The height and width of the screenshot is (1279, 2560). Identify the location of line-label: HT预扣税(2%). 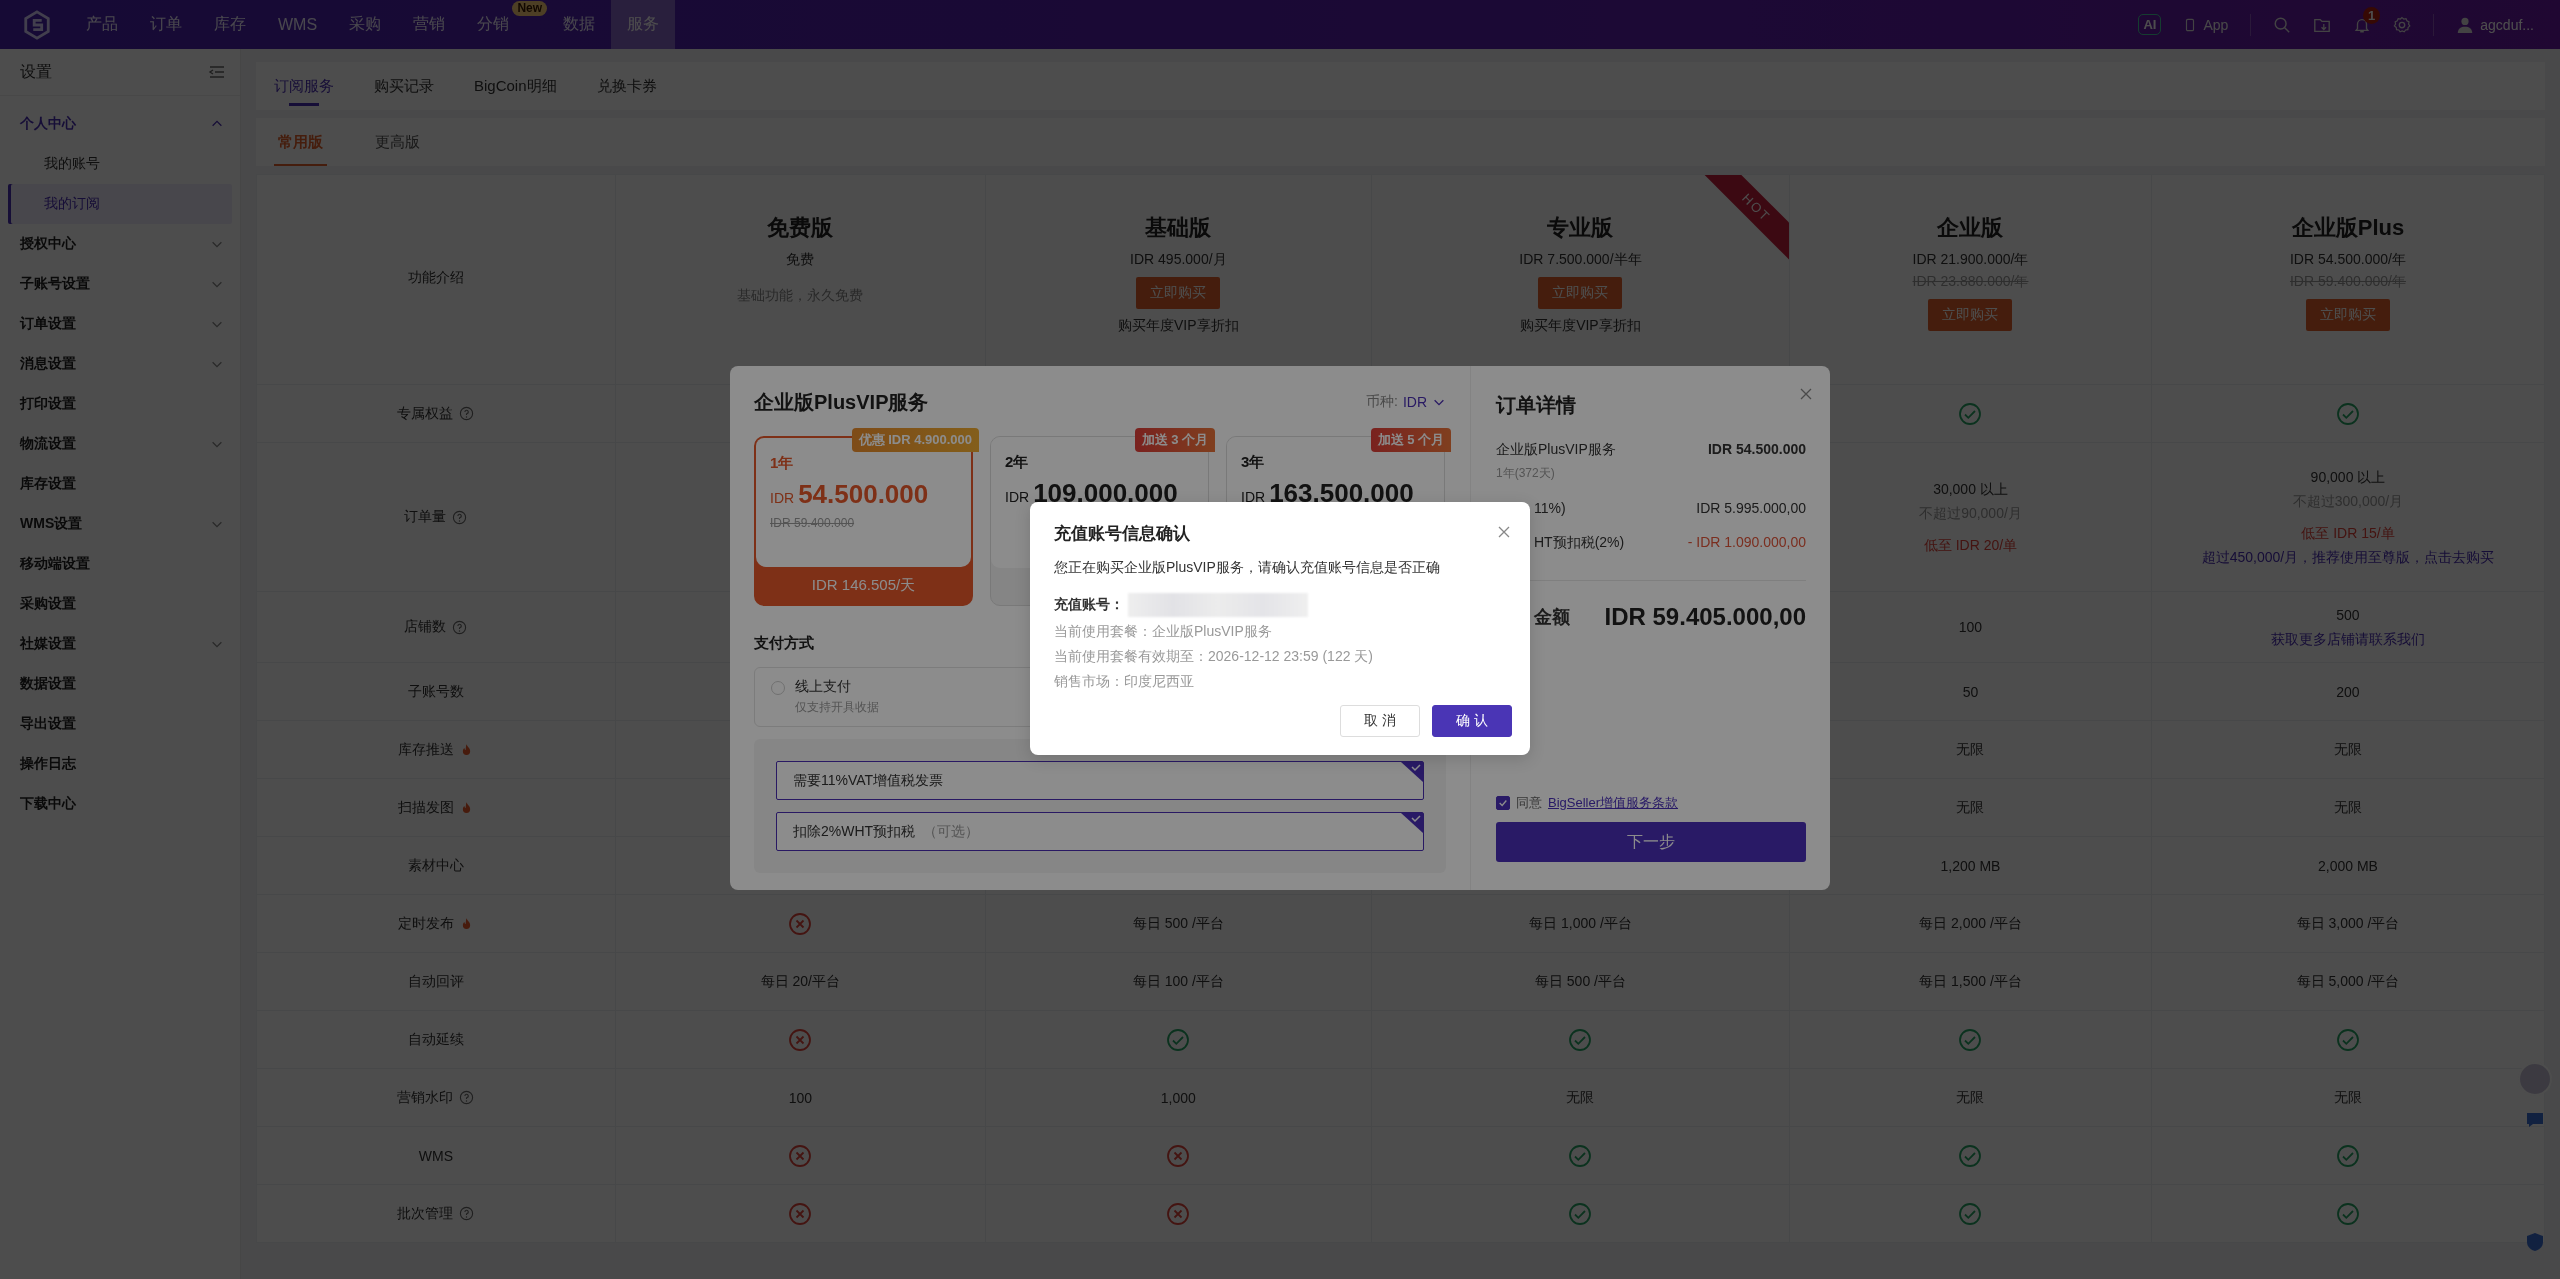
(1579, 543).